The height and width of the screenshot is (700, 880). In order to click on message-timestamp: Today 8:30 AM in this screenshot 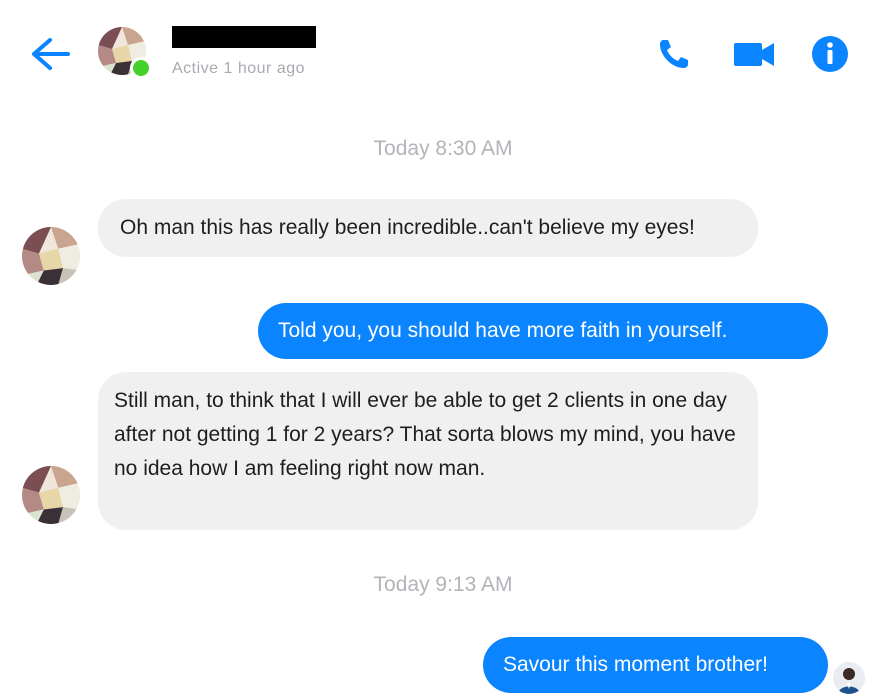, I will do `click(443, 148)`.